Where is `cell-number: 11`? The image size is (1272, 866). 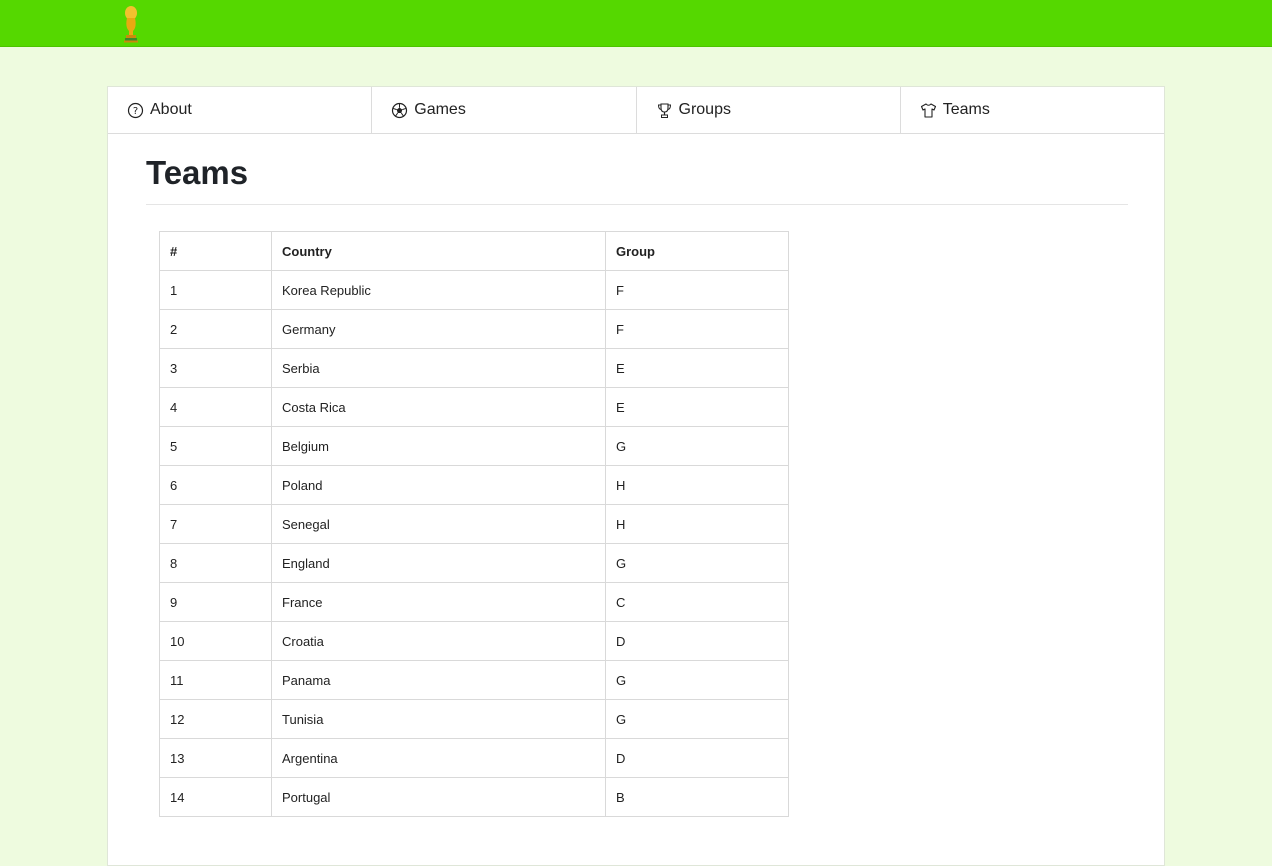 cell-number: 11 is located at coordinates (215, 680).